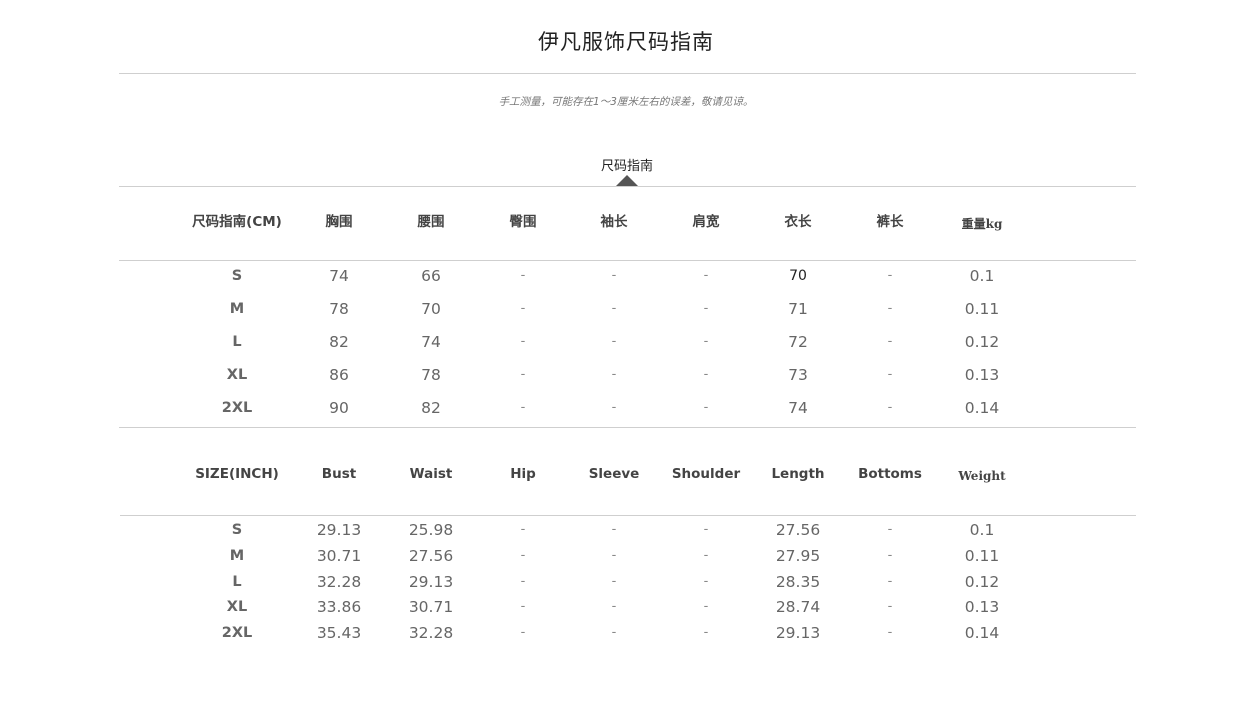 This screenshot has height=706, width=1249. What do you see at coordinates (890, 222) in the screenshot?
I see `header-cell: 裤长` at bounding box center [890, 222].